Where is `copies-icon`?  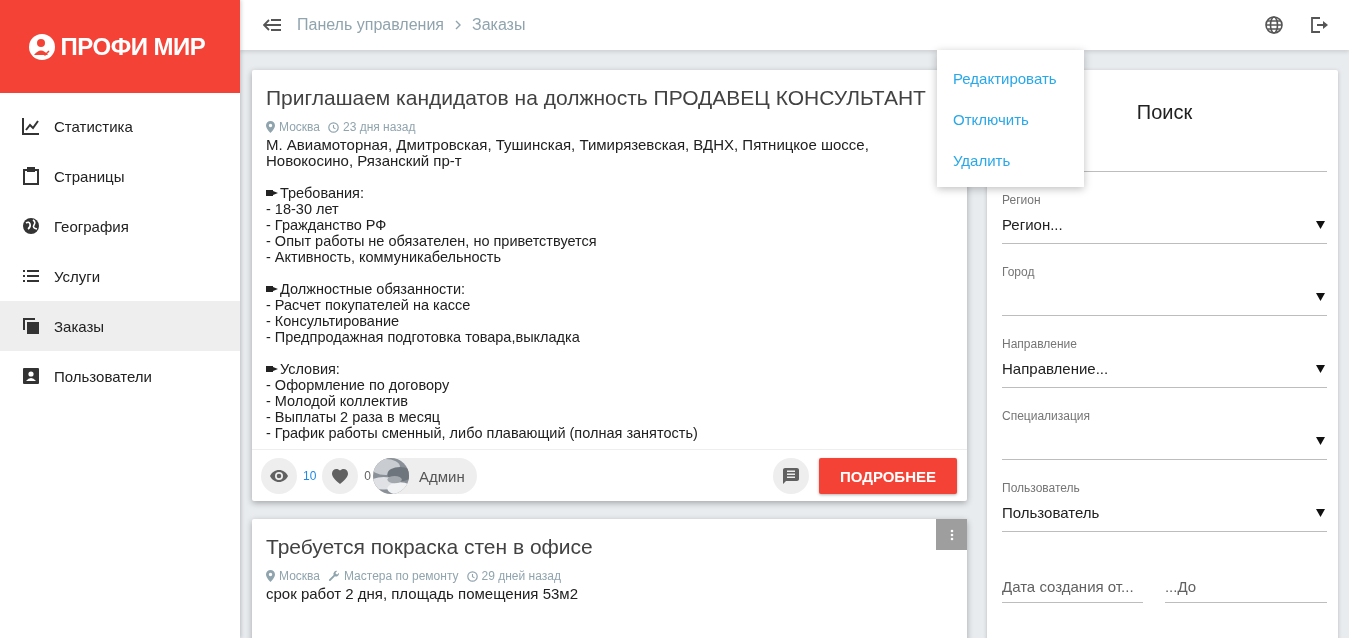 copies-icon is located at coordinates (31, 326).